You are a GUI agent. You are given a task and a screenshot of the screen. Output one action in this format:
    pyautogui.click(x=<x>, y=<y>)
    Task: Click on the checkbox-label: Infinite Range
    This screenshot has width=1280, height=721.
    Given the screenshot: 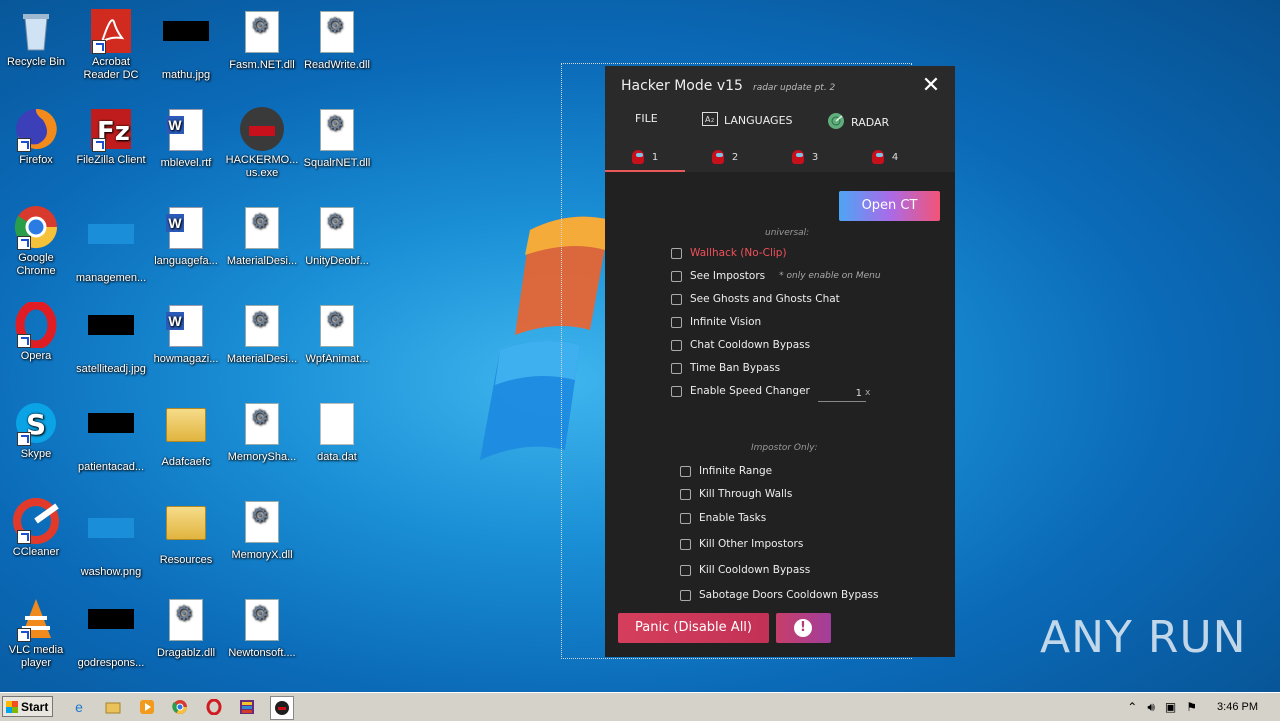 What is the action you would take?
    pyautogui.click(x=736, y=471)
    